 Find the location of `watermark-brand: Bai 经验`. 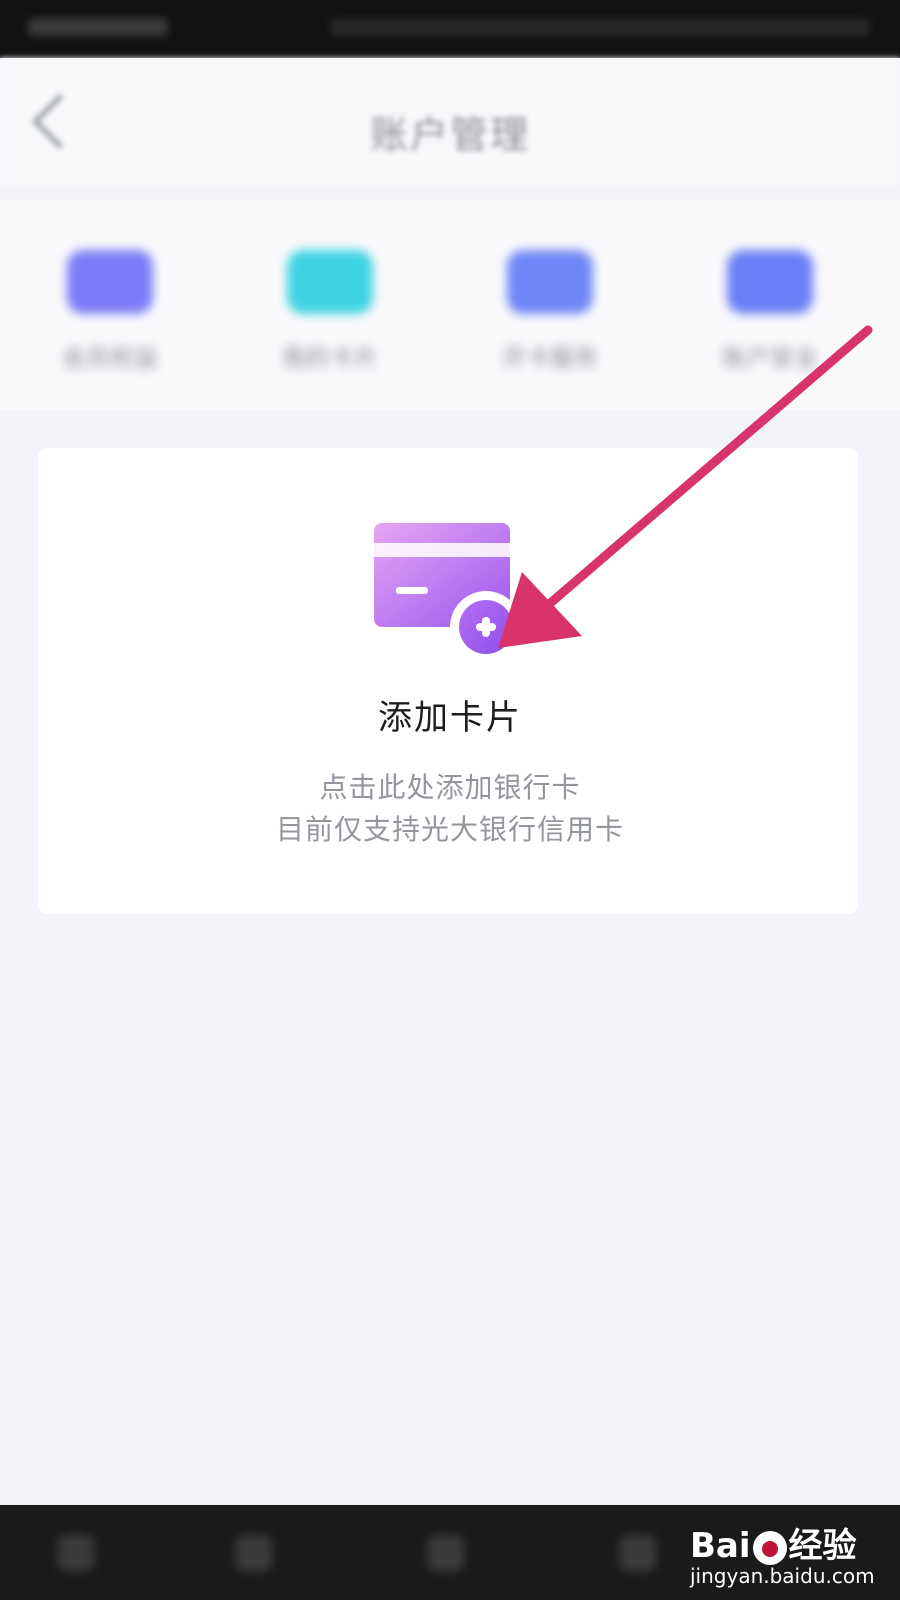

watermark-brand: Bai 经验 is located at coordinates (773, 1546).